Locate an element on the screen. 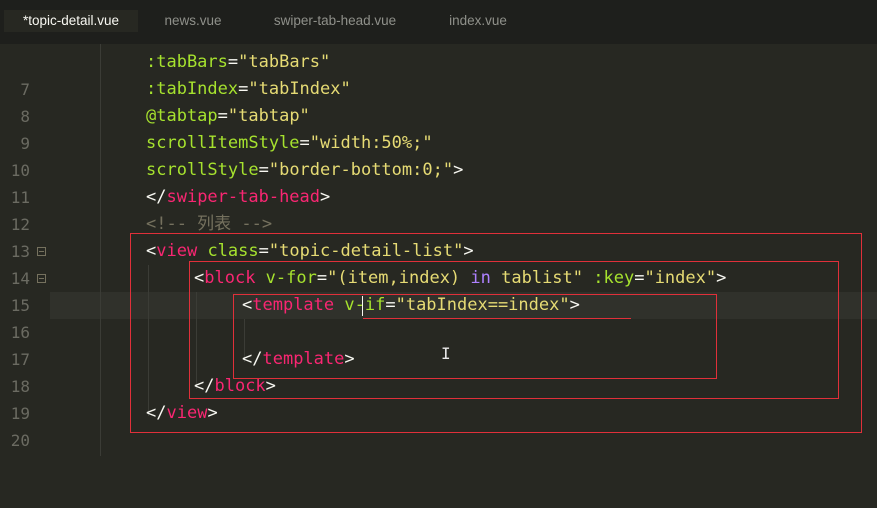 This screenshot has height=508, width=877. token-attribute: :tabBars is located at coordinates (187, 62).